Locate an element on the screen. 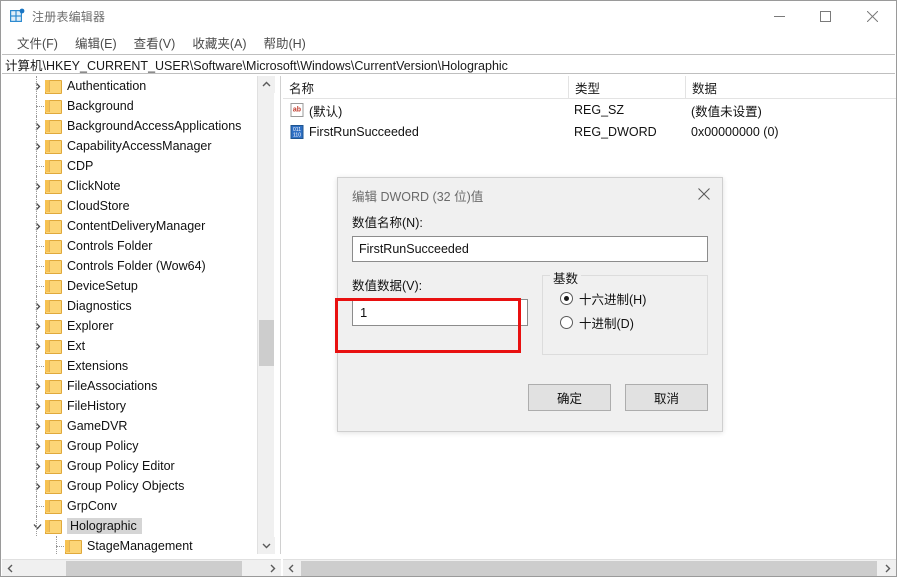 The width and height of the screenshot is (897, 577). tree-vertical-scrollbar is located at coordinates (266, 315).